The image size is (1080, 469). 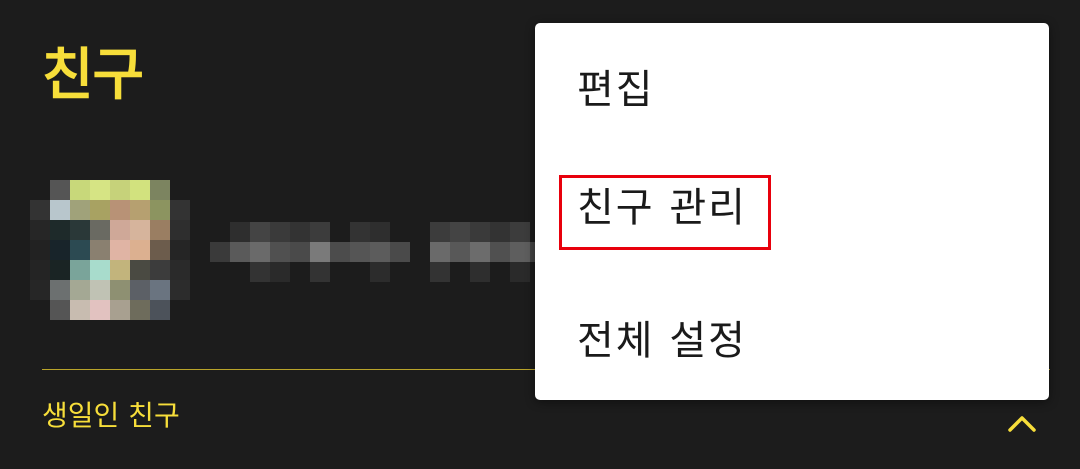 What do you see at coordinates (616, 90) in the screenshot?
I see `menu-item-edit: 편집` at bounding box center [616, 90].